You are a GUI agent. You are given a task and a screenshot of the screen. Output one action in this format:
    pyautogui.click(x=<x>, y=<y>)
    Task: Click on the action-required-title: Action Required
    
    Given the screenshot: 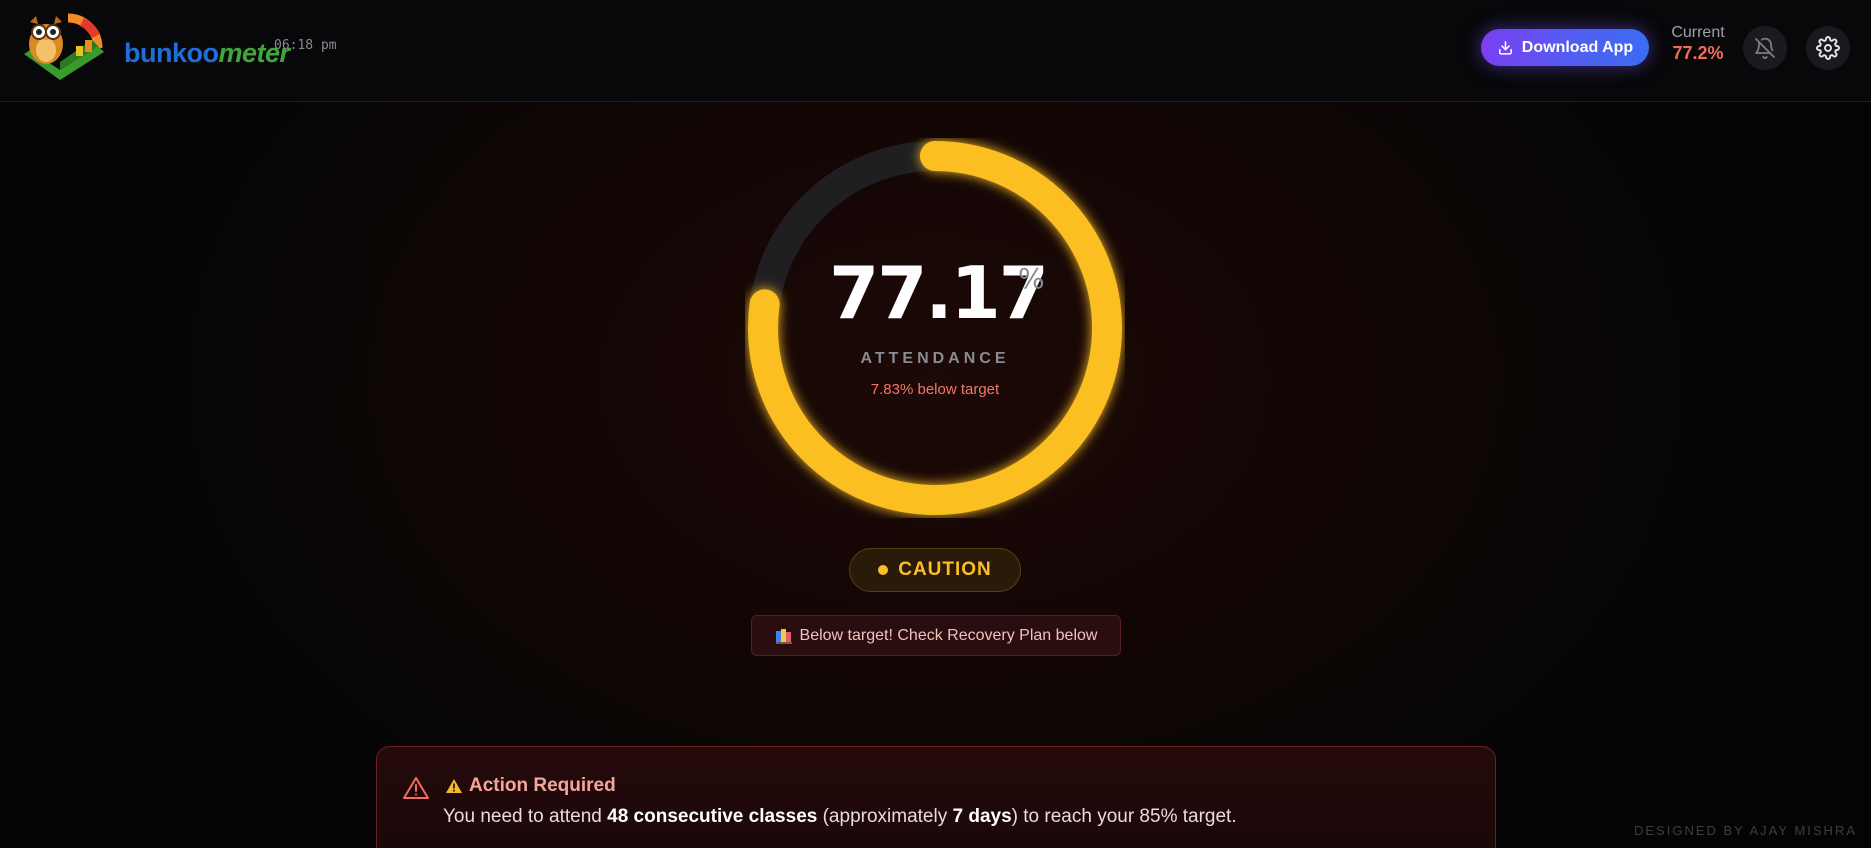 What is the action you would take?
    pyautogui.click(x=530, y=786)
    